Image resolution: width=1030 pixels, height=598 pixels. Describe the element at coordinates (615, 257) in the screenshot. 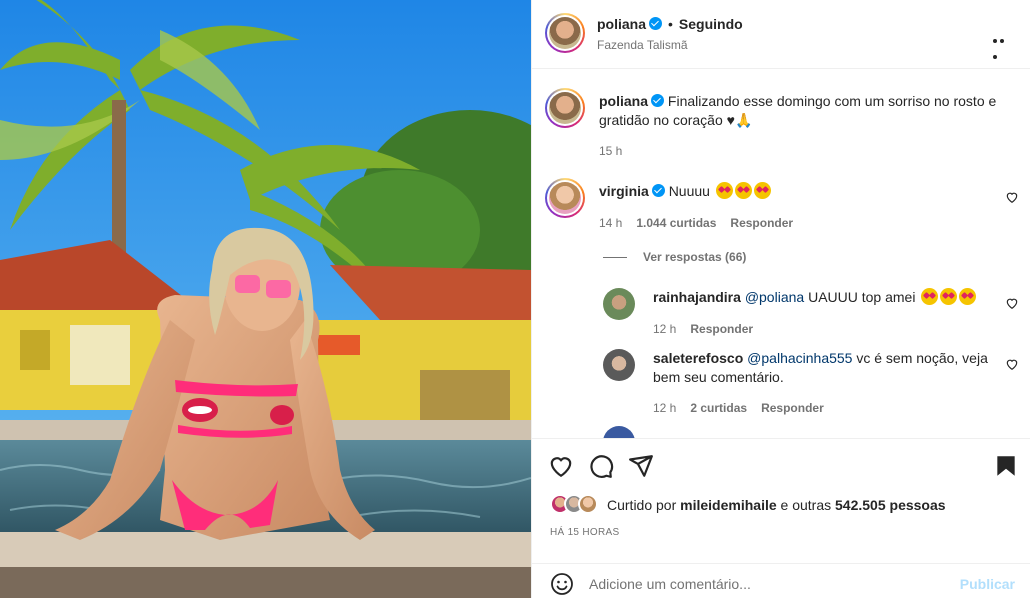

I see `replies-line` at that location.